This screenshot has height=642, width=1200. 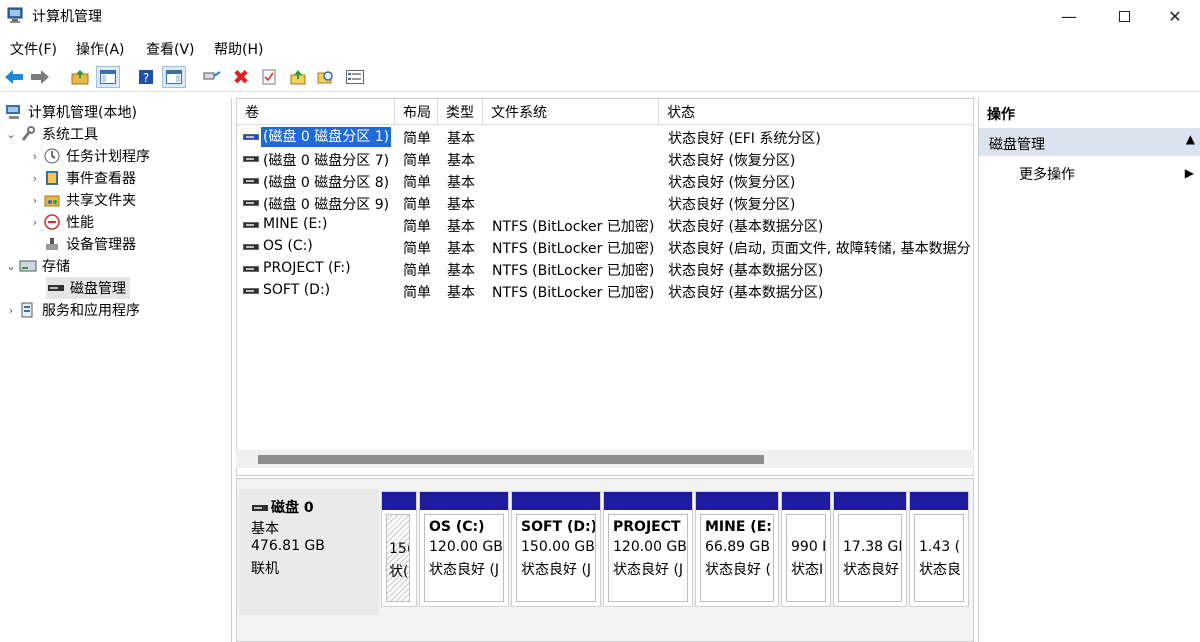 I want to click on help-button: ?, so click(x=146, y=77).